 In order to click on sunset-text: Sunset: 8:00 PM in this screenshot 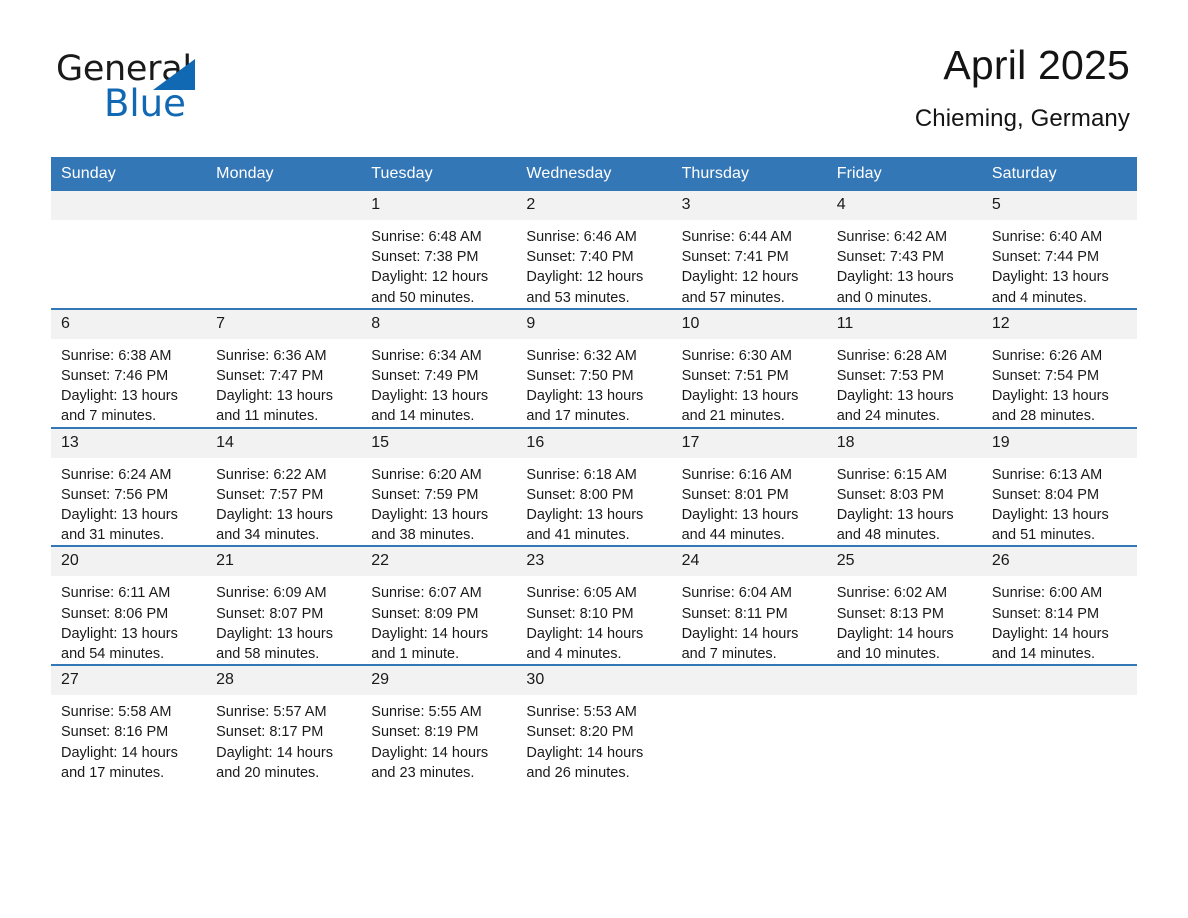, I will do `click(580, 494)`.